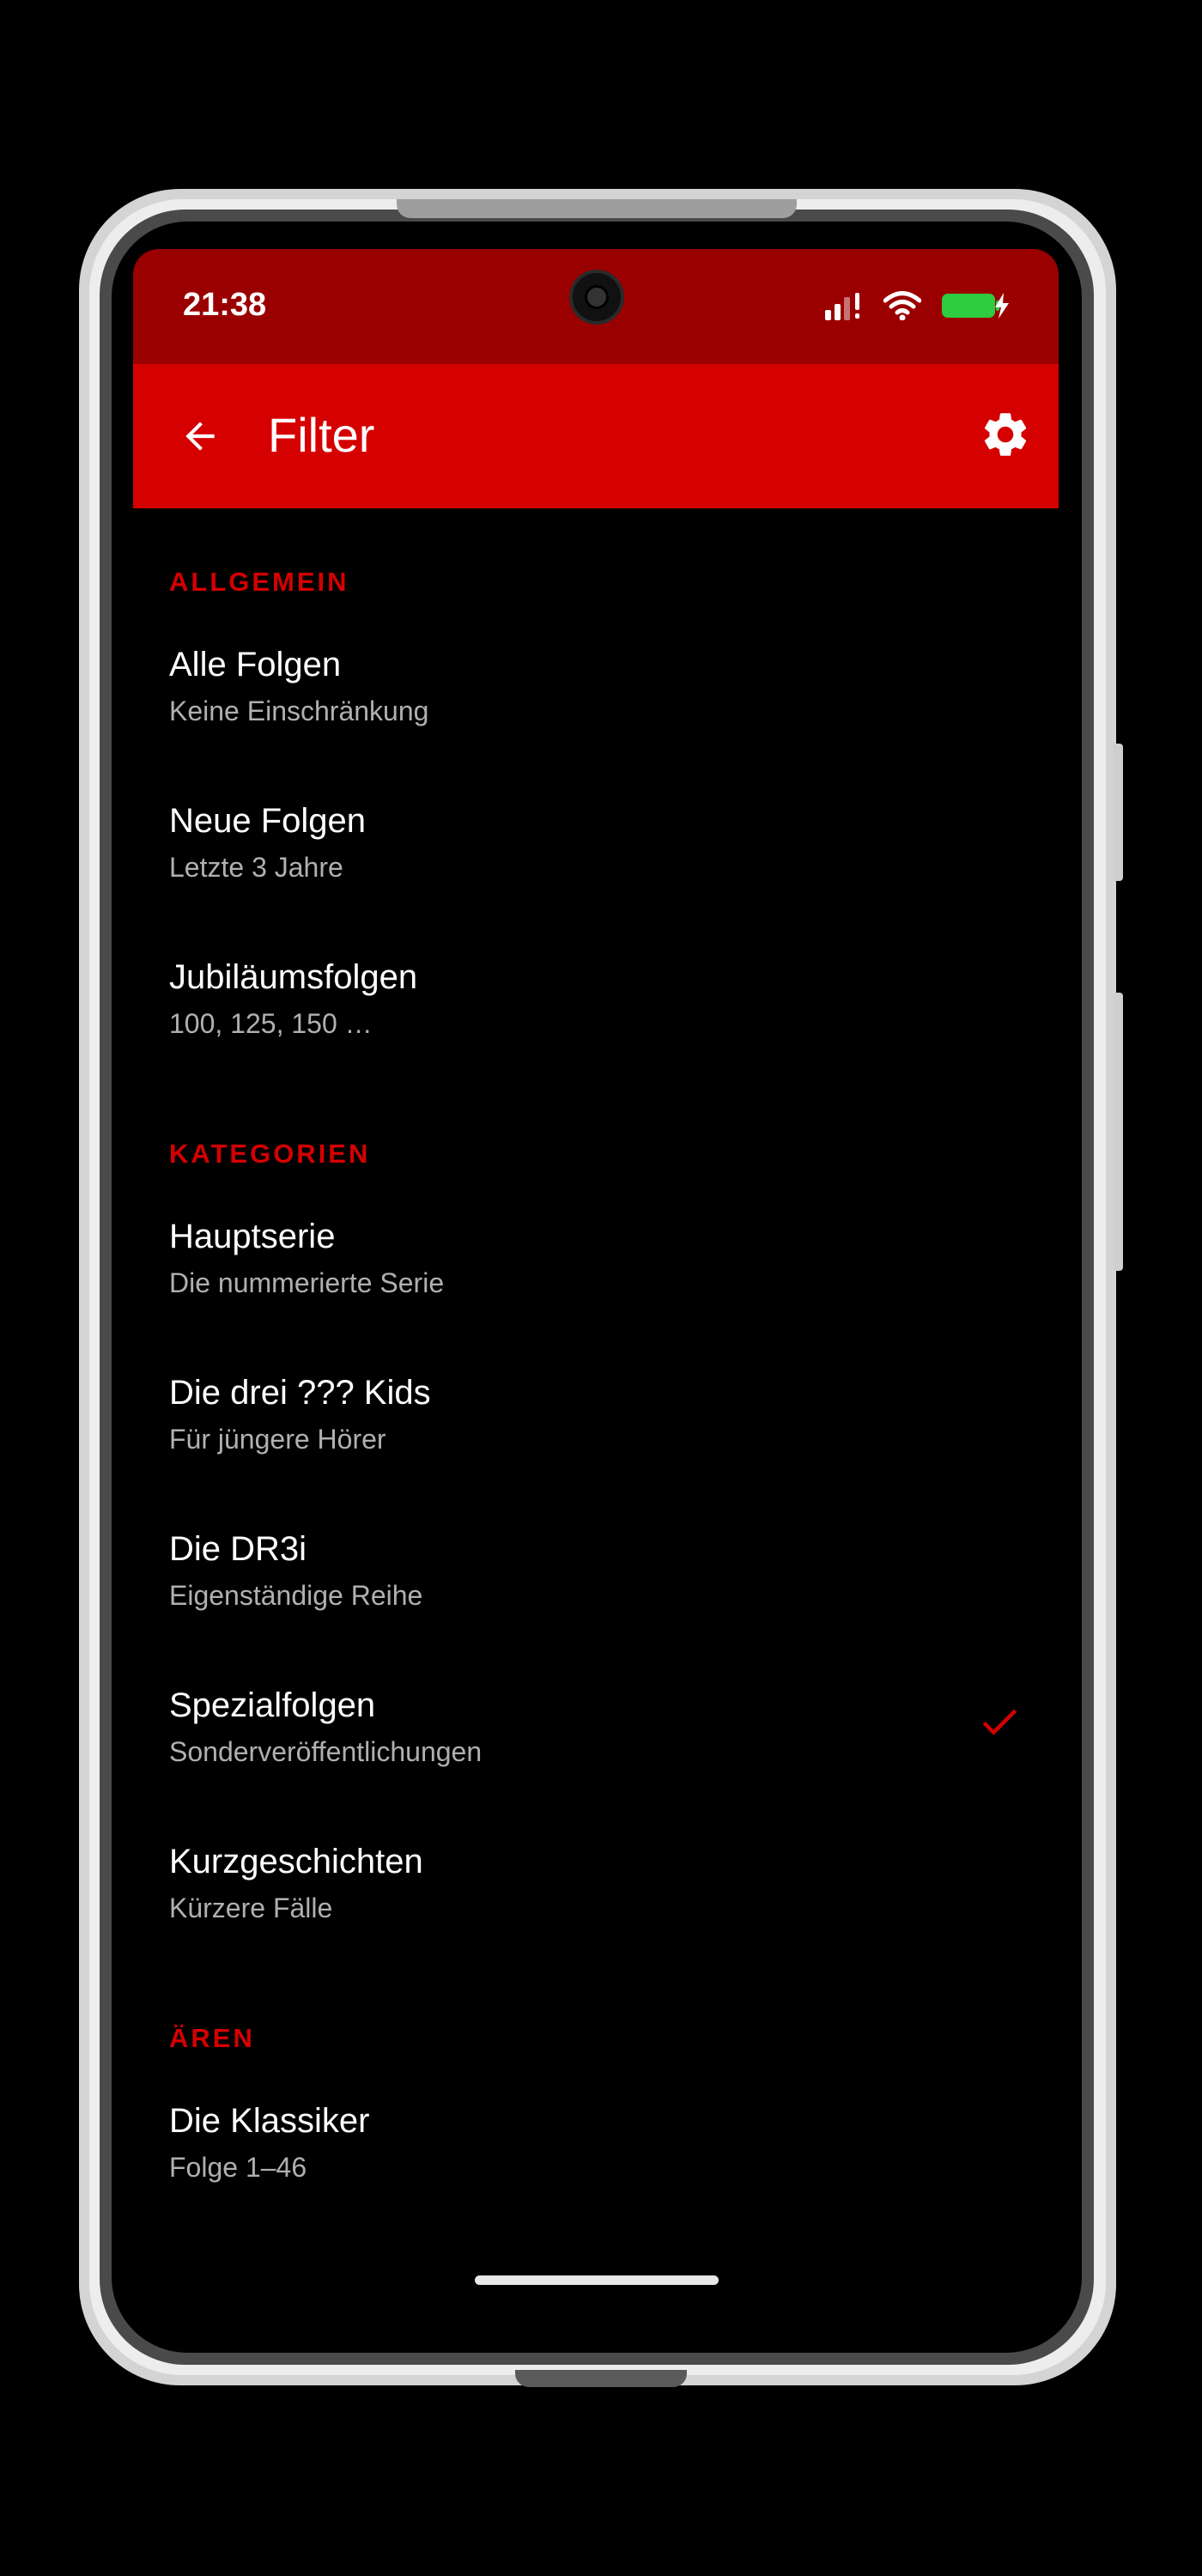  Describe the element at coordinates (596, 1447) in the screenshot. I see `list-item-kids: Die drei ??? Kids Für jüngere Hörer` at that location.